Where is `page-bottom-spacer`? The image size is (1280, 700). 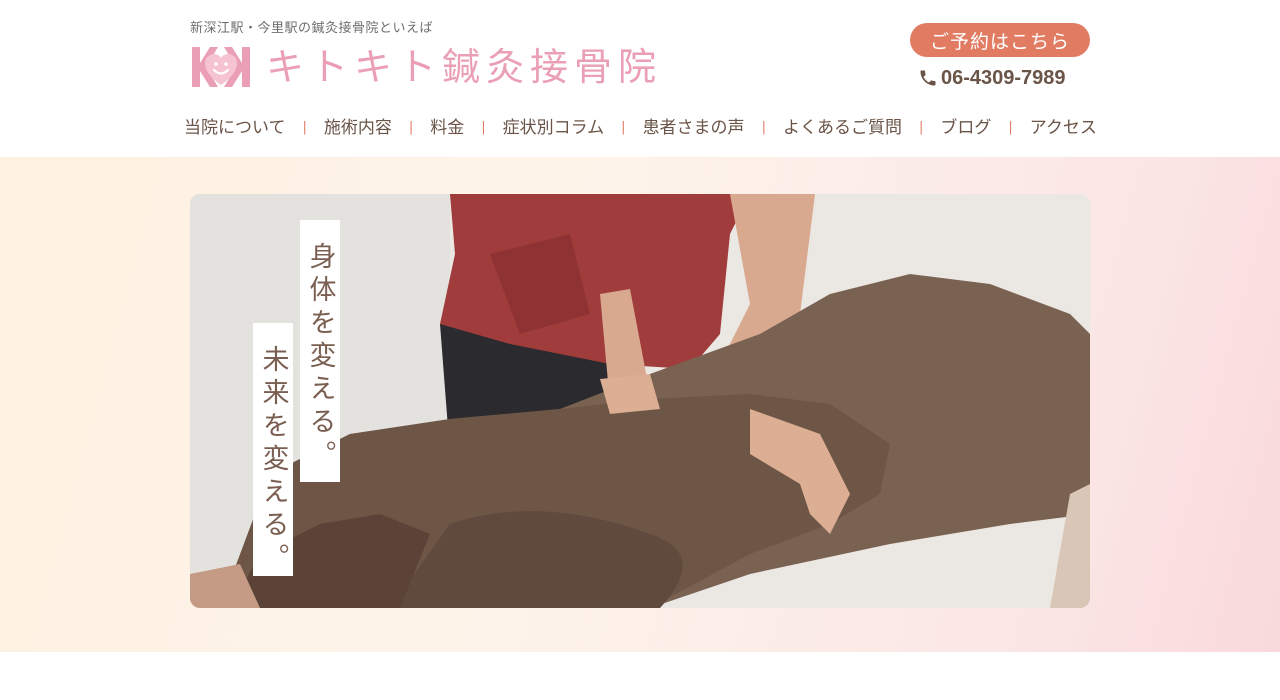
page-bottom-spacer is located at coordinates (640, 676).